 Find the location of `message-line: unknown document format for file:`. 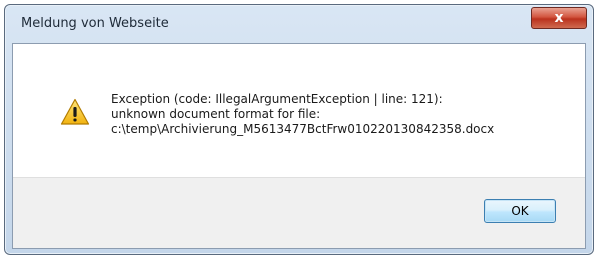

message-line: unknown document format for file: is located at coordinates (216, 114).